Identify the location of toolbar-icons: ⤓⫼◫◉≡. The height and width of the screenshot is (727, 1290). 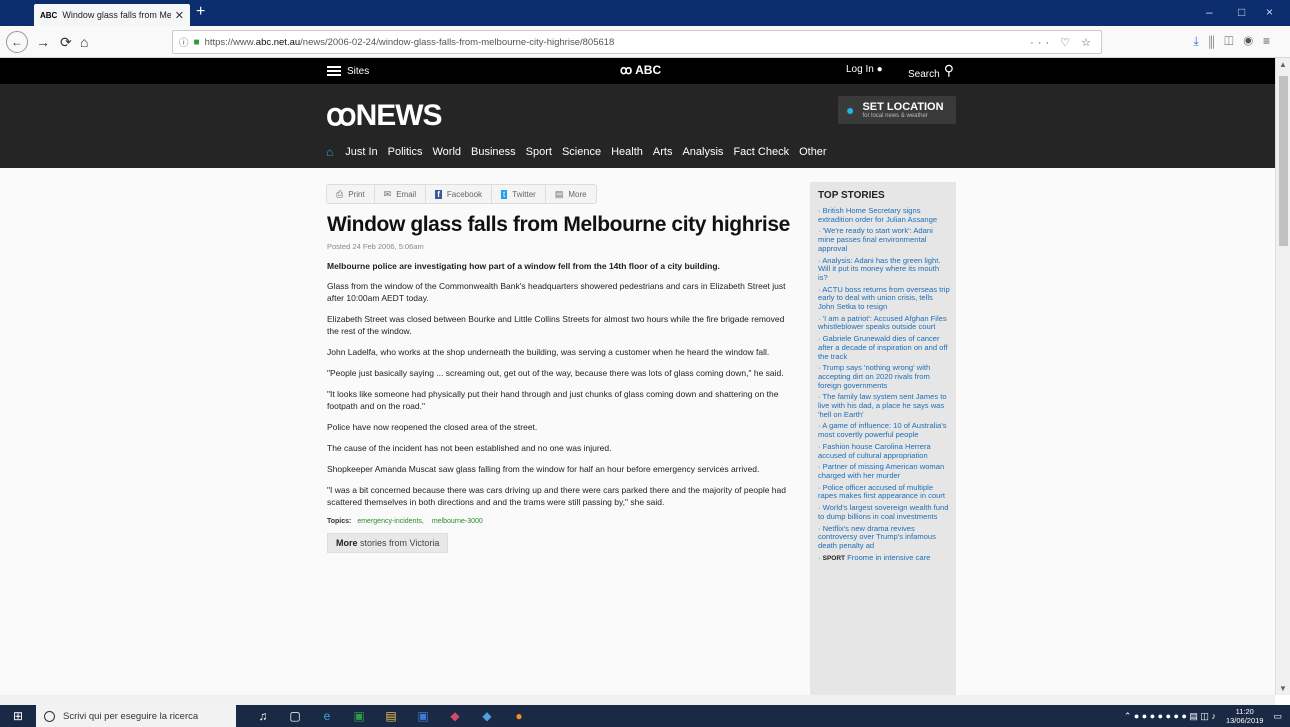
(1237, 41).